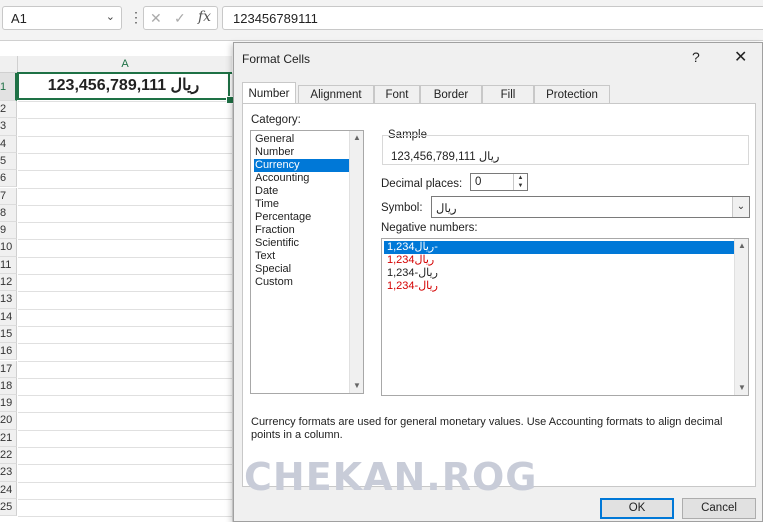 This screenshot has height=522, width=763. What do you see at coordinates (8, 196) in the screenshot?
I see `row-header: 7` at bounding box center [8, 196].